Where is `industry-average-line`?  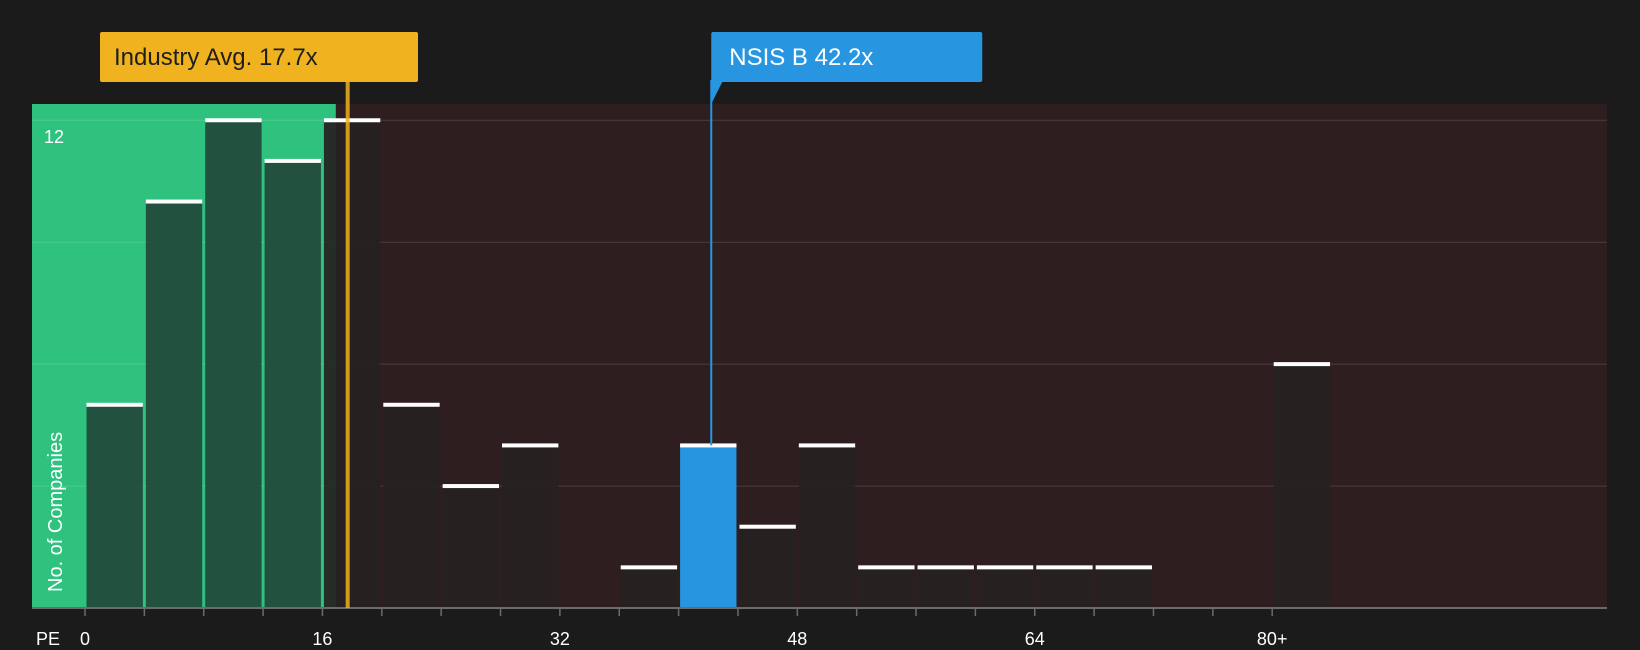
industry-average-line is located at coordinates (347, 340).